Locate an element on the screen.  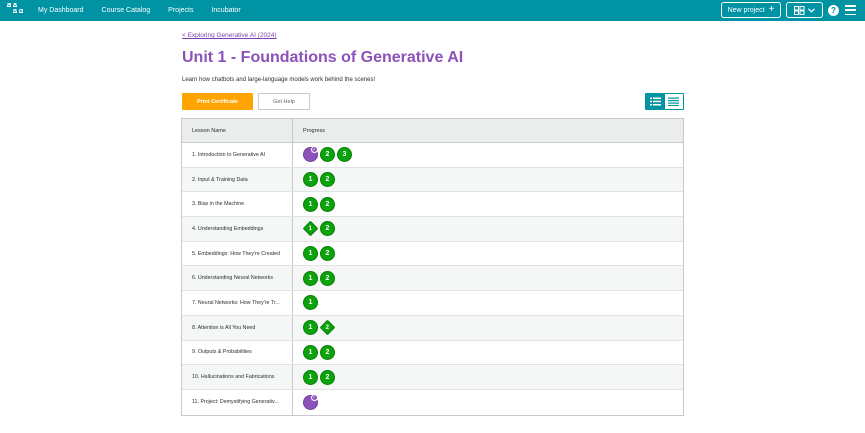
table-row: 6. Understanding Neural Networks 1 2 is located at coordinates (432, 279).